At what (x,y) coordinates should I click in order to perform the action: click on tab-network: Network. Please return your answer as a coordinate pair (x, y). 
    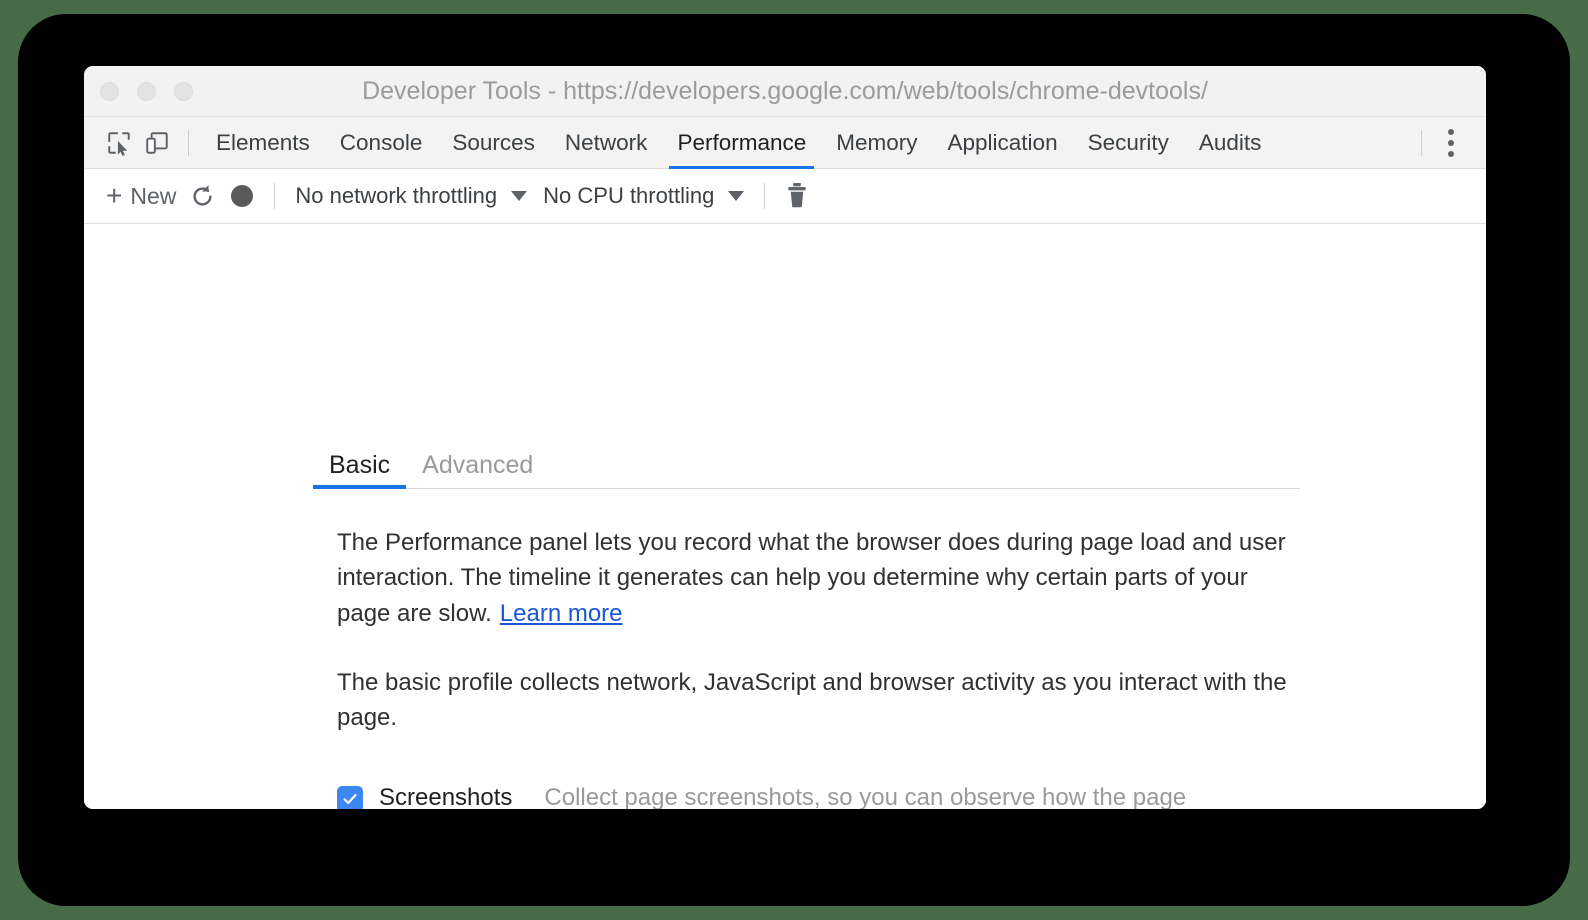
    Looking at the image, I should click on (606, 143).